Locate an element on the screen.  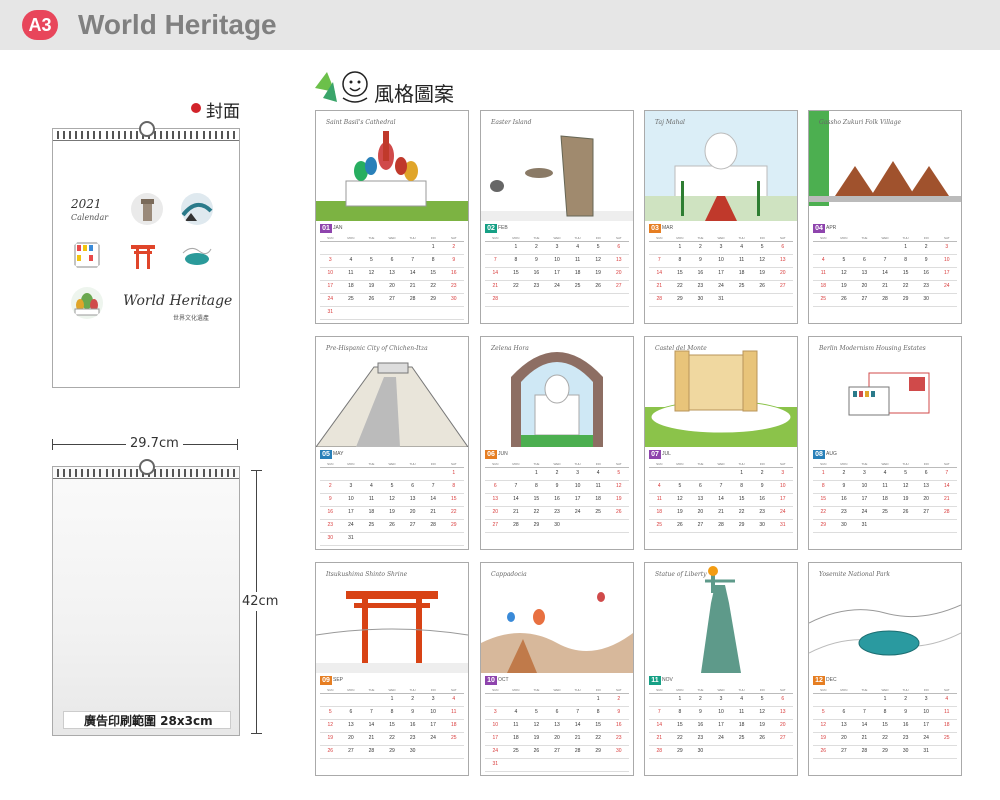
landmark-illustration is located at coordinates (392, 176).